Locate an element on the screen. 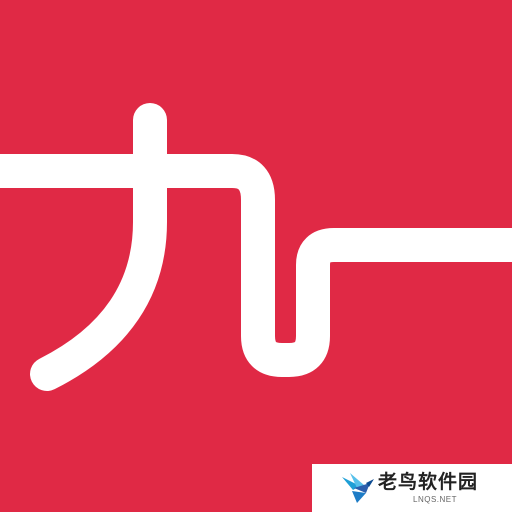  watermark-subtitle: LNQS.NET is located at coordinates (435, 499).